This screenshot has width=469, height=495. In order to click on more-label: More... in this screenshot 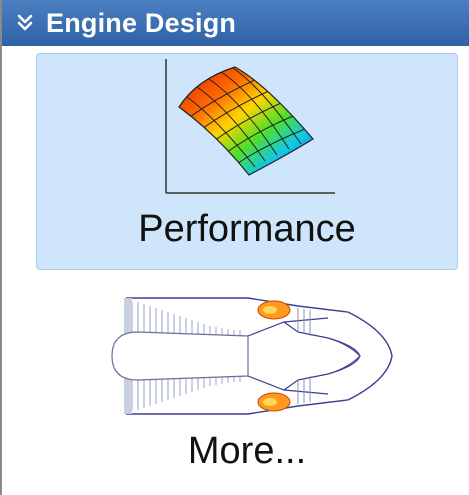, I will do `click(247, 451)`.